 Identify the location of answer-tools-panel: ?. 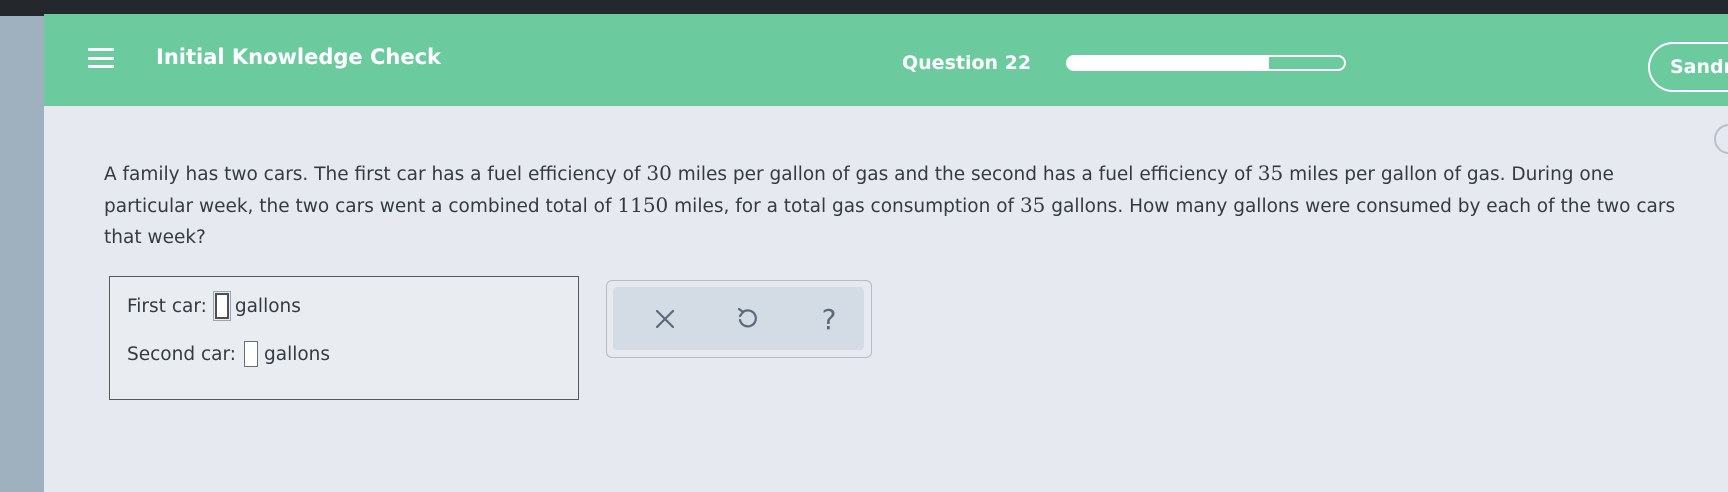
(738, 318).